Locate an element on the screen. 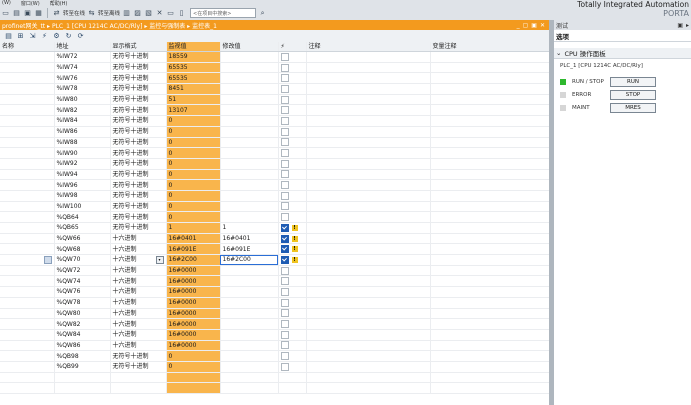 This screenshot has width=691, height=405. col-format: 显示格式 is located at coordinates (138, 47).